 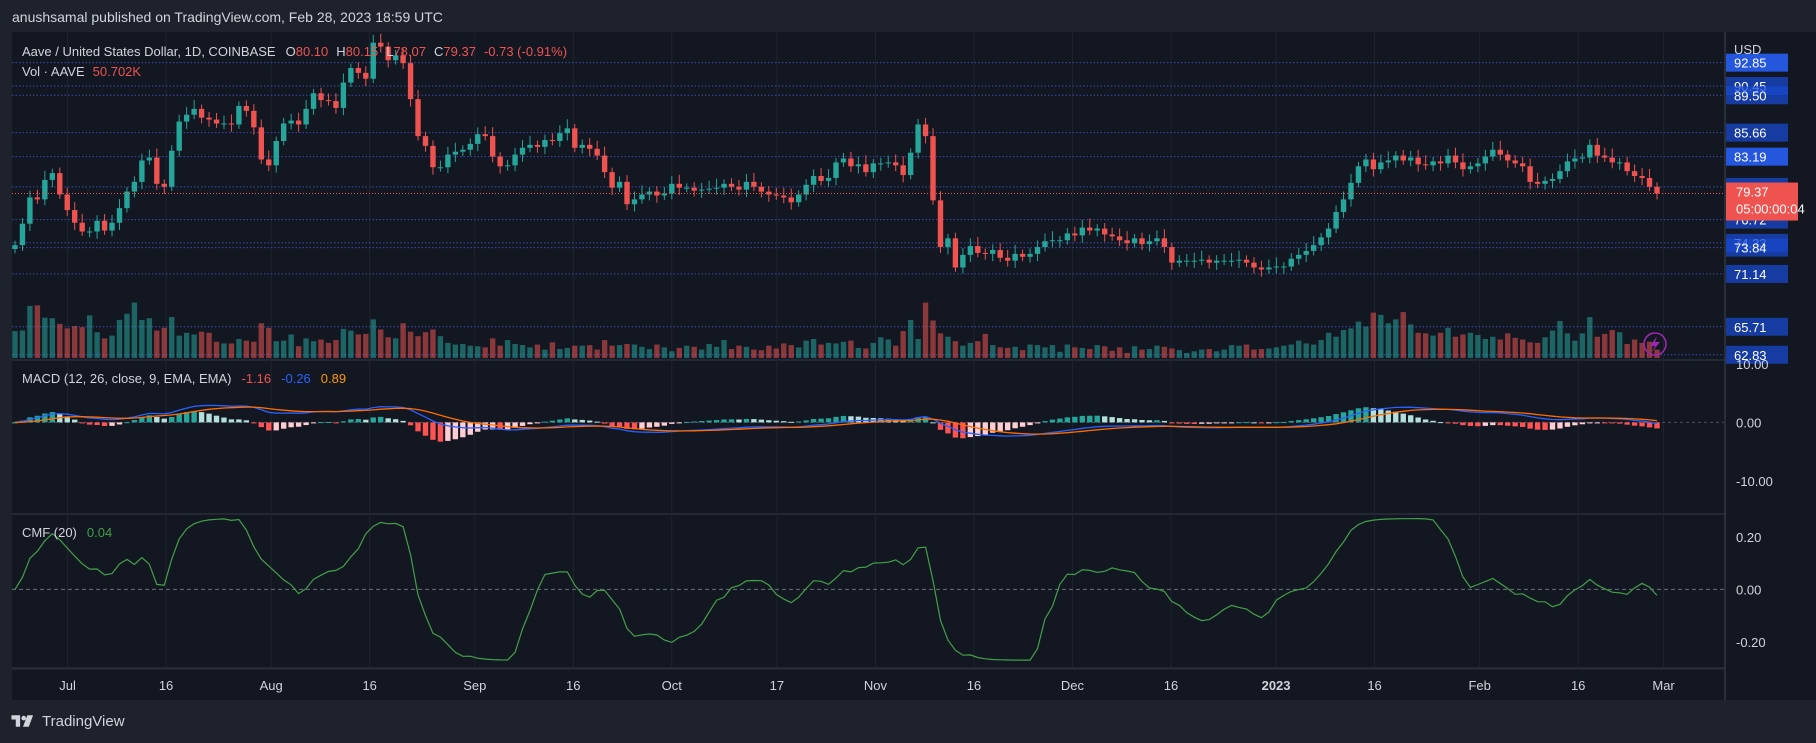 I want to click on time-tick-label: Feb, so click(x=1479, y=685).